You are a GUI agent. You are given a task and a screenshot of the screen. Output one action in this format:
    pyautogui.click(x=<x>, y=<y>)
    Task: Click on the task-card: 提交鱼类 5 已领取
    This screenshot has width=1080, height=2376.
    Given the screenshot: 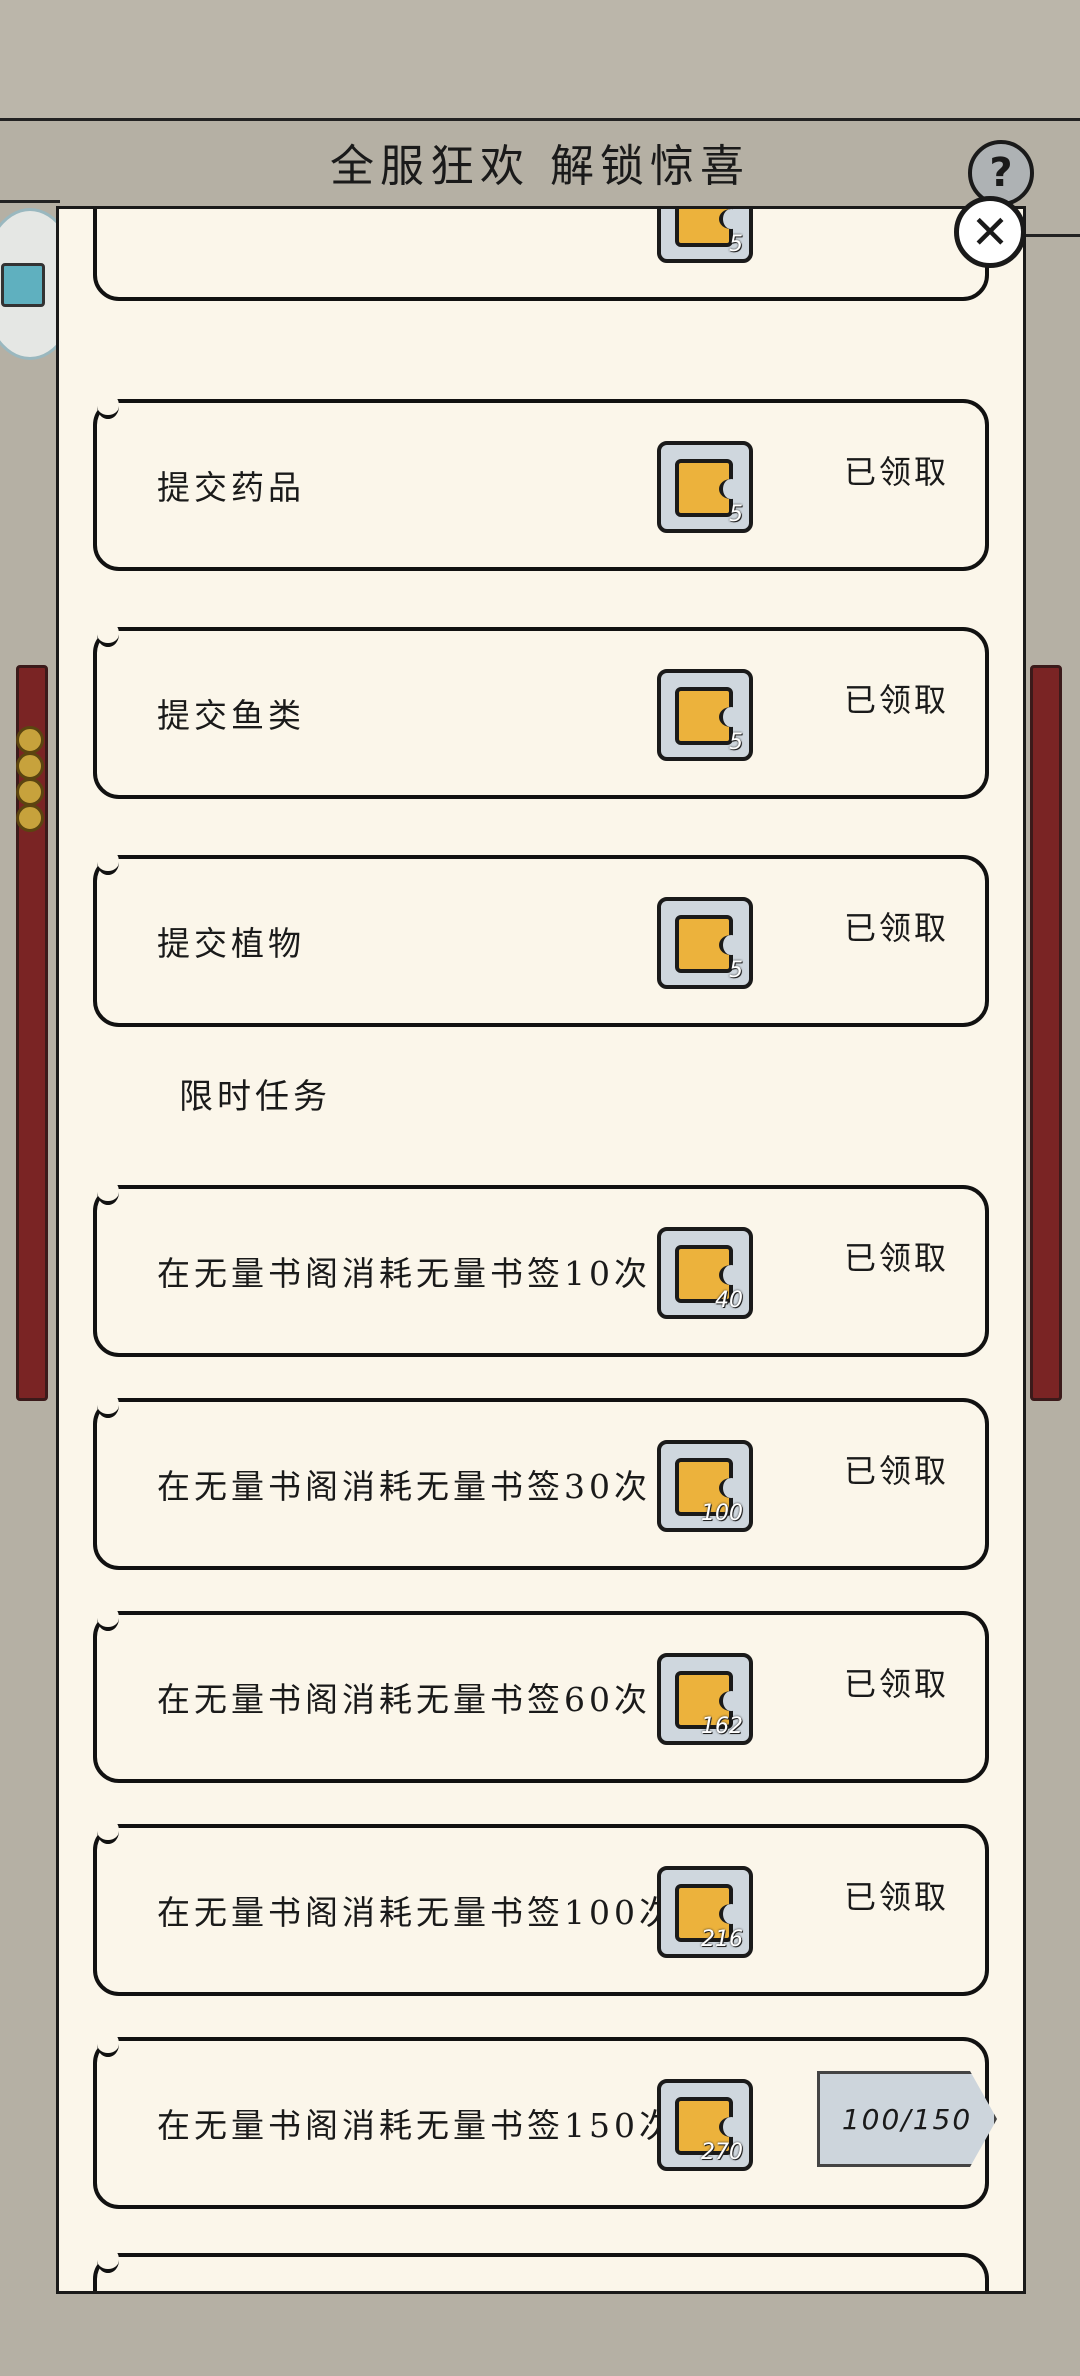 What is the action you would take?
    pyautogui.click(x=541, y=710)
    